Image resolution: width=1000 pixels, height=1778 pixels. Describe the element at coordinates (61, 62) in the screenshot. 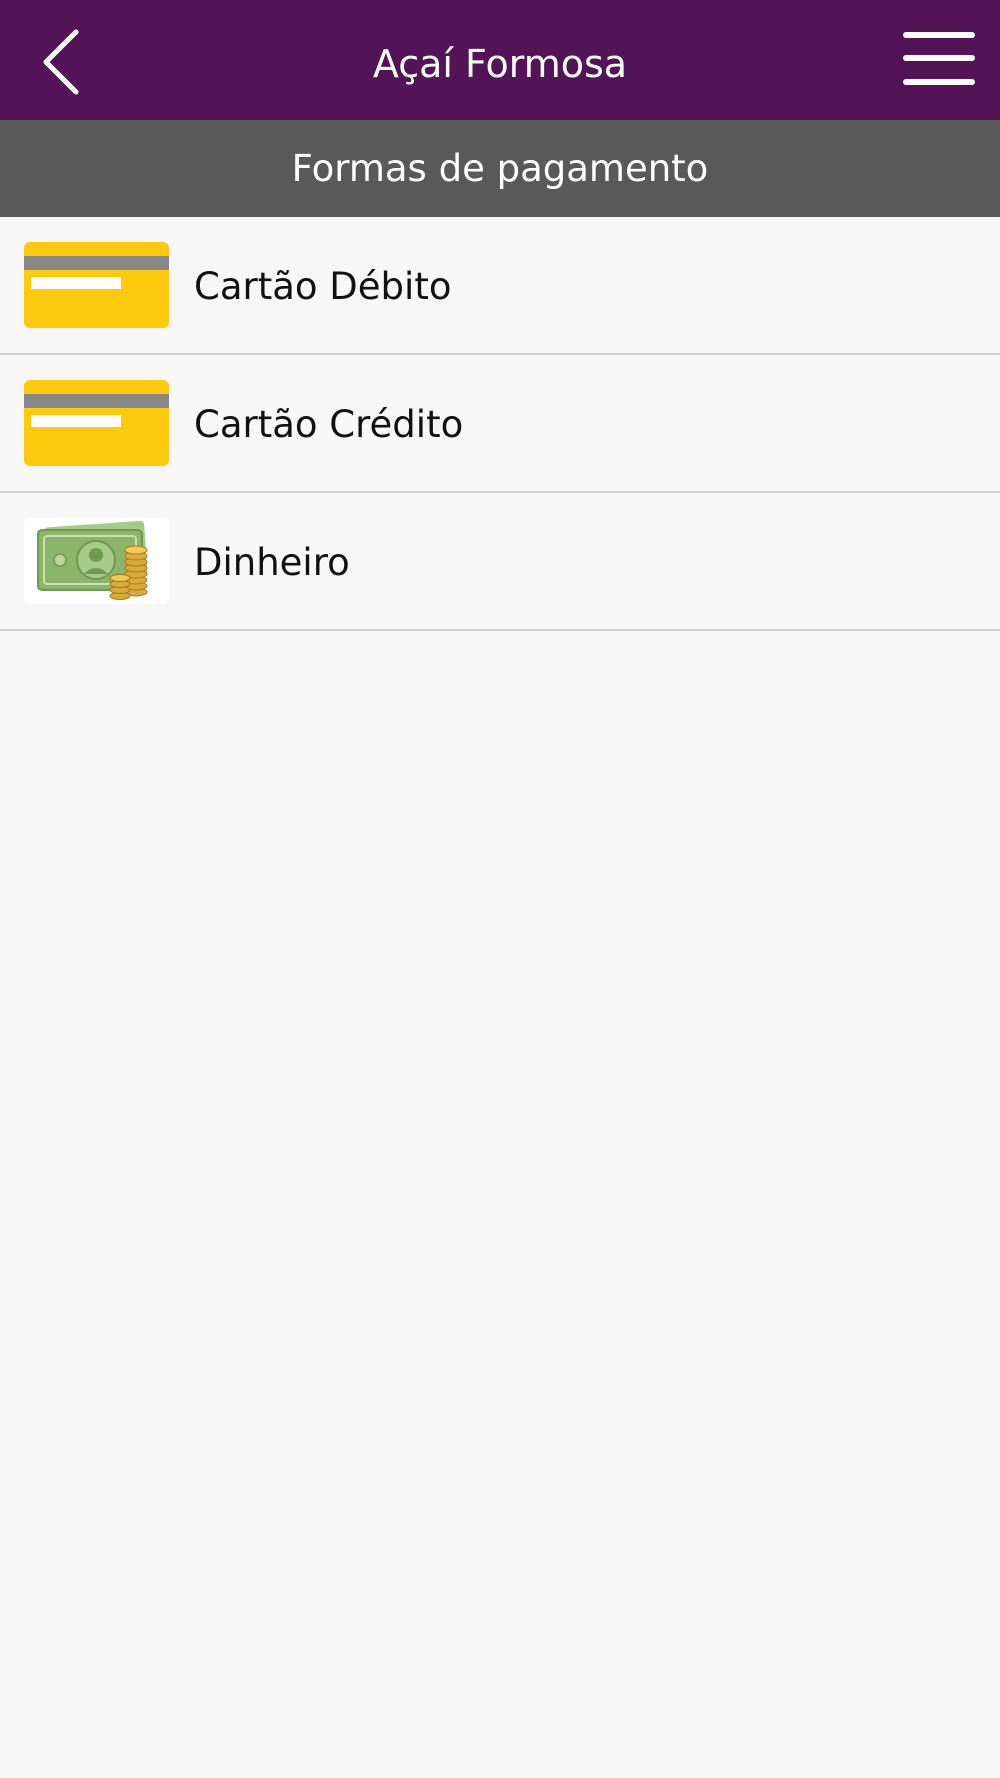

I see `chevron-left-icon` at that location.